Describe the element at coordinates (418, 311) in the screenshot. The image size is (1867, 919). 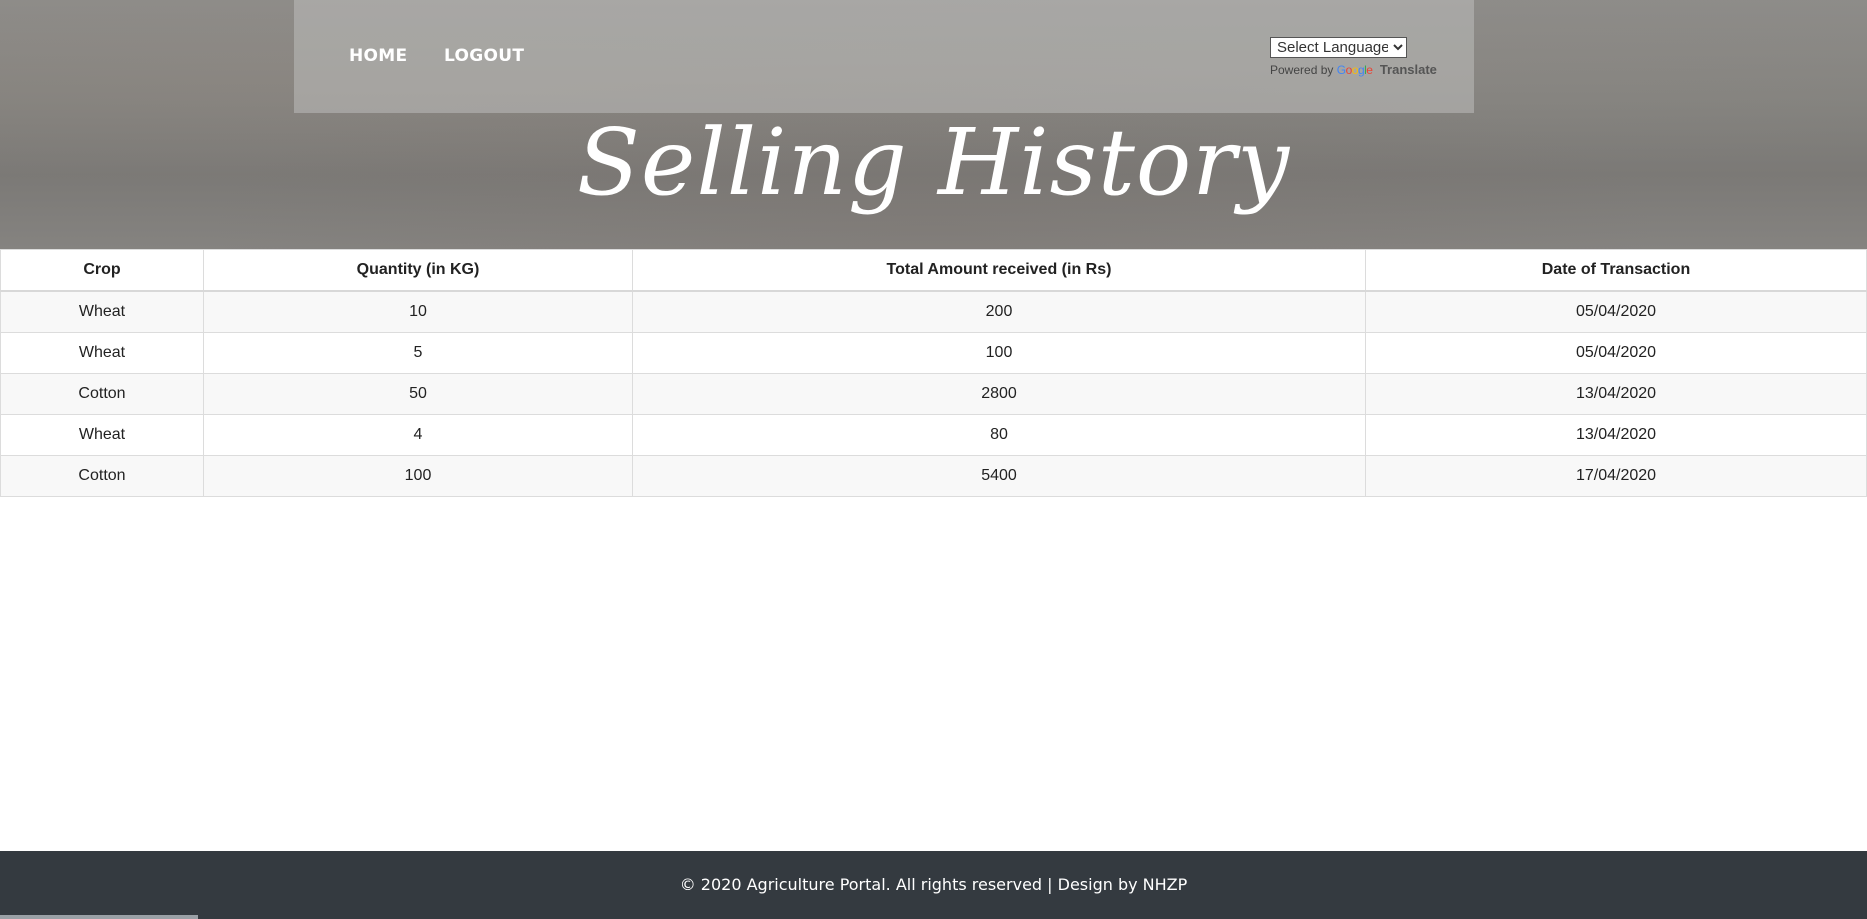
I see `cell-quantity: 10` at that location.